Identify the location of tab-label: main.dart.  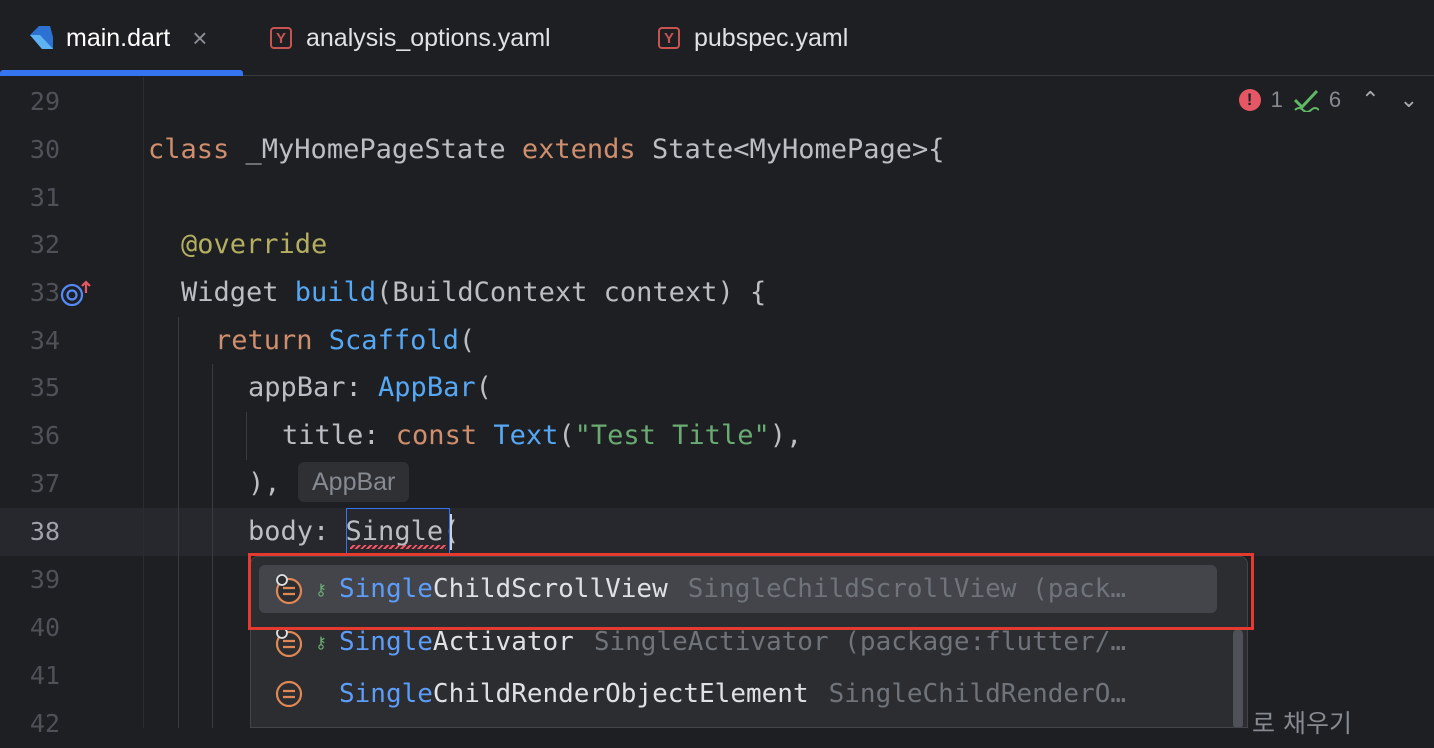
(118, 37).